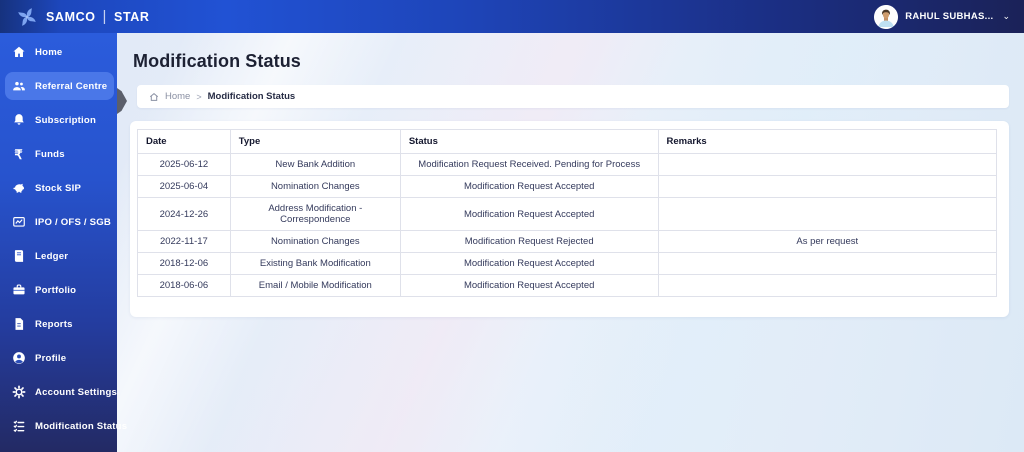 This screenshot has height=452, width=1024. I want to click on sidebar-item-label: Account Settings, so click(76, 392).